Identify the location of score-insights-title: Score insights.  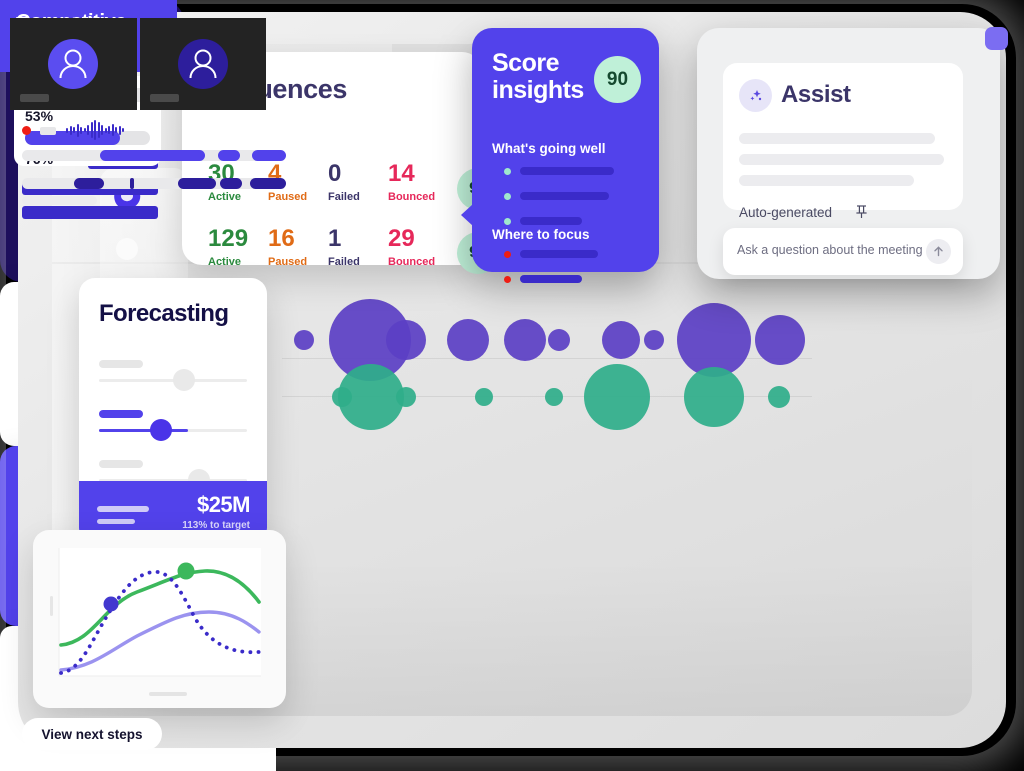
(538, 76).